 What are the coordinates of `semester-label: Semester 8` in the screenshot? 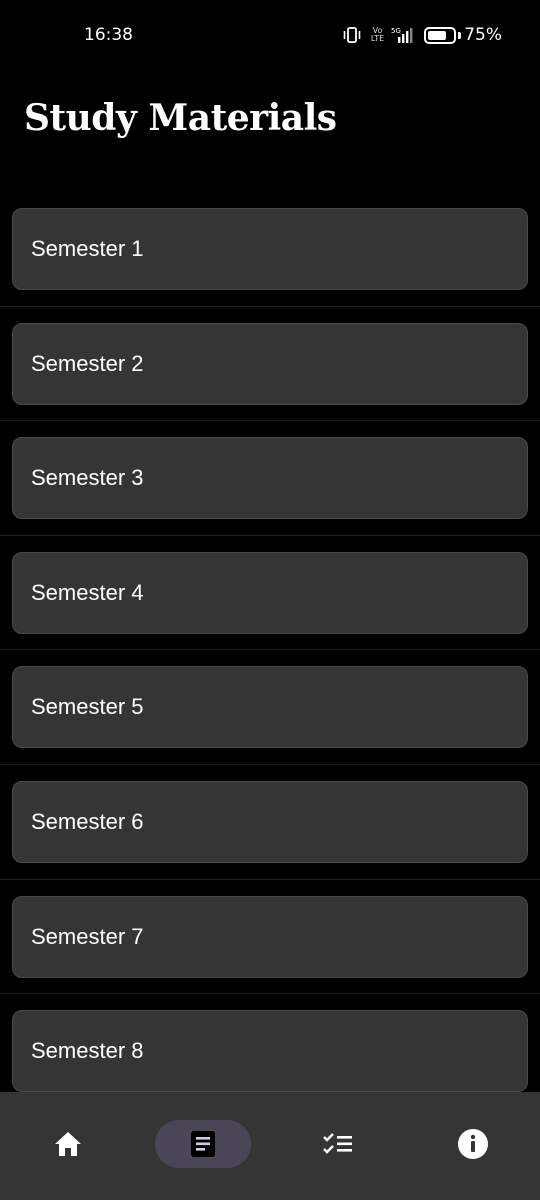 It's located at (87, 1051).